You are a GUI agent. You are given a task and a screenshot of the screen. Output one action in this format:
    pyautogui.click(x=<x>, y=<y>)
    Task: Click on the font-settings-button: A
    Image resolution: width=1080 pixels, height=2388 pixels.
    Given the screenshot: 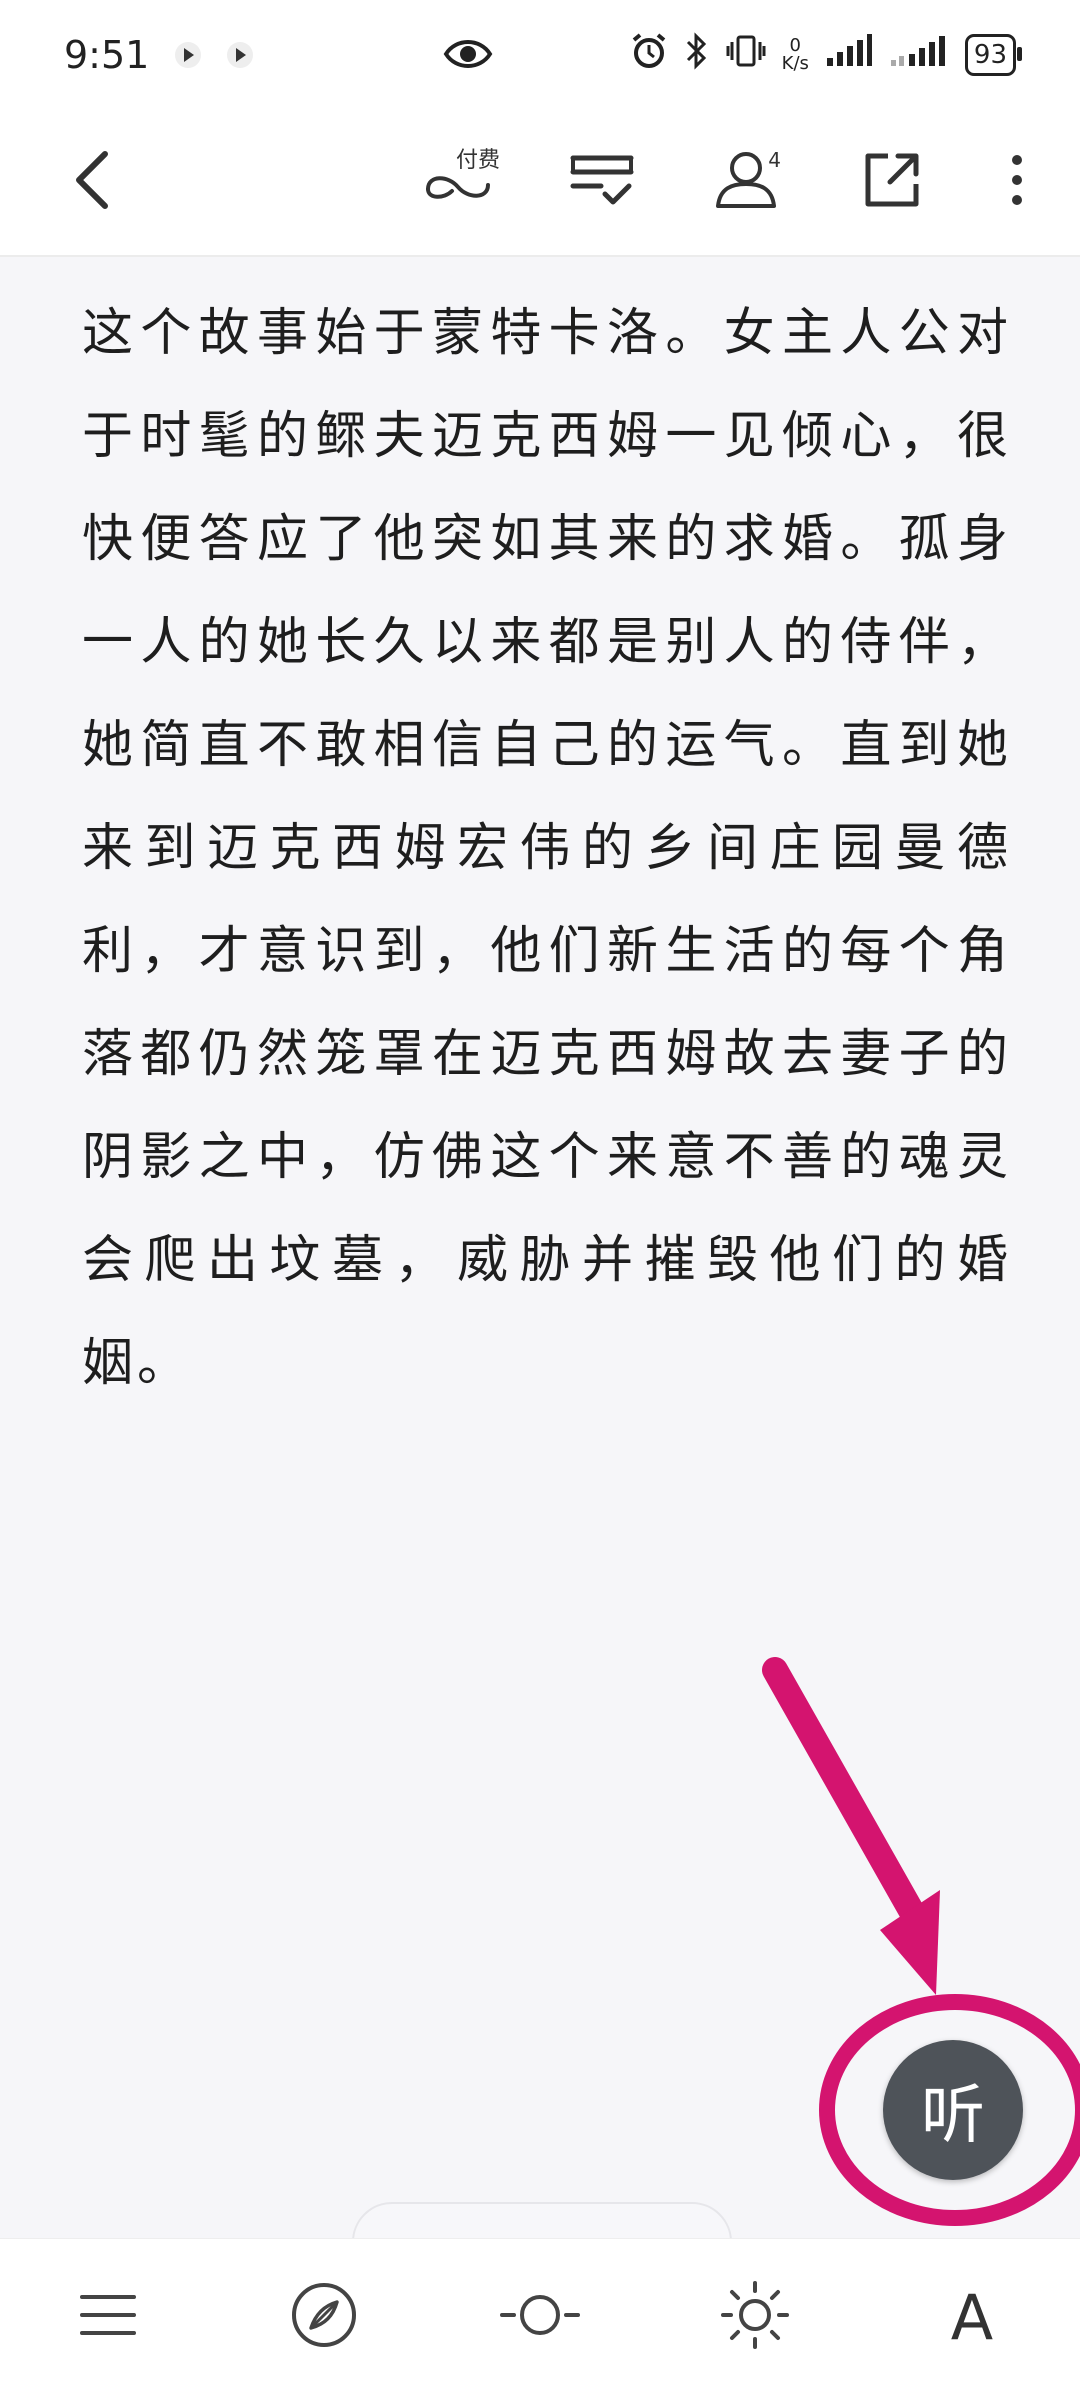 What is the action you would take?
    pyautogui.click(x=972, y=2317)
    